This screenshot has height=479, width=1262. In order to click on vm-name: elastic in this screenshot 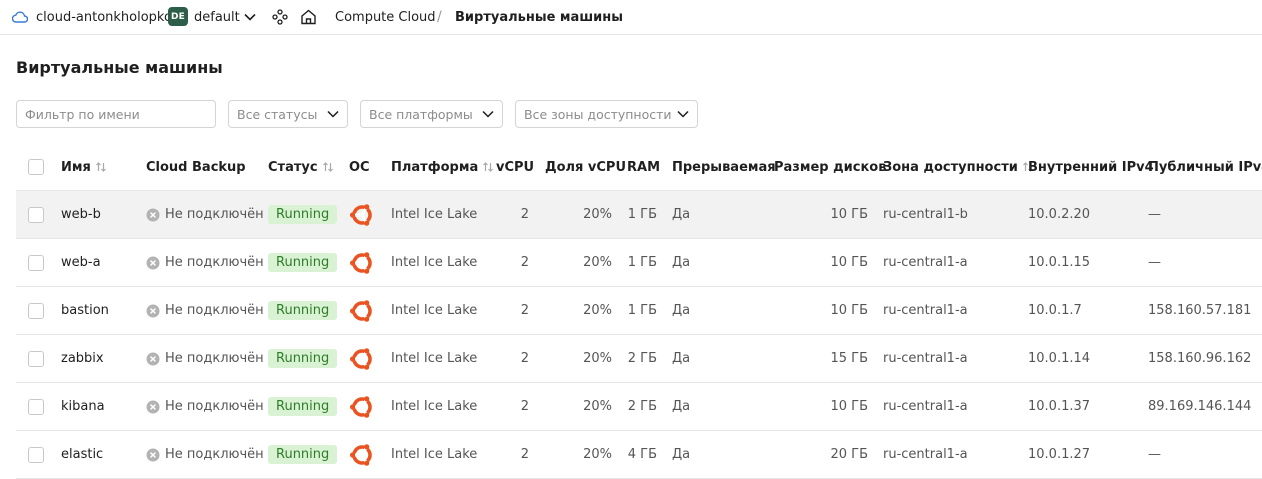, I will do `click(82, 454)`.